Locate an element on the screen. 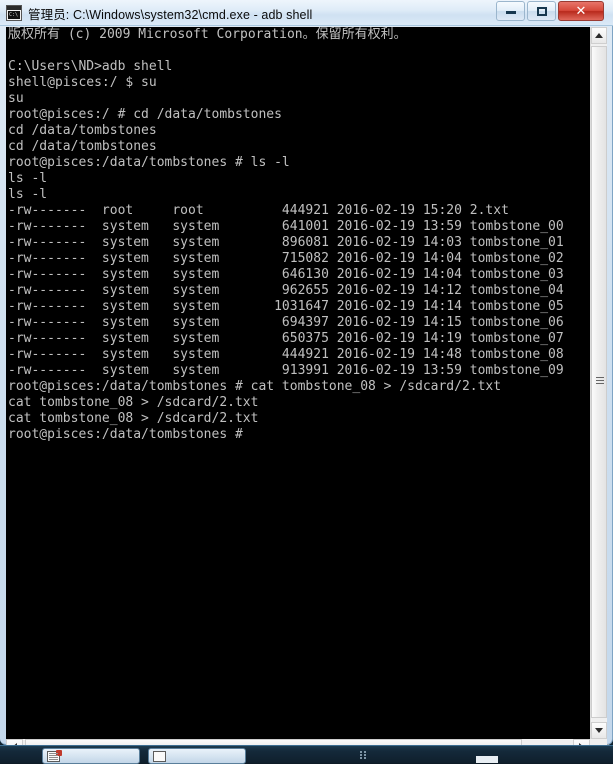 Image resolution: width=613 pixels, height=764 pixels. close-icon: ✕ is located at coordinates (581, 11).